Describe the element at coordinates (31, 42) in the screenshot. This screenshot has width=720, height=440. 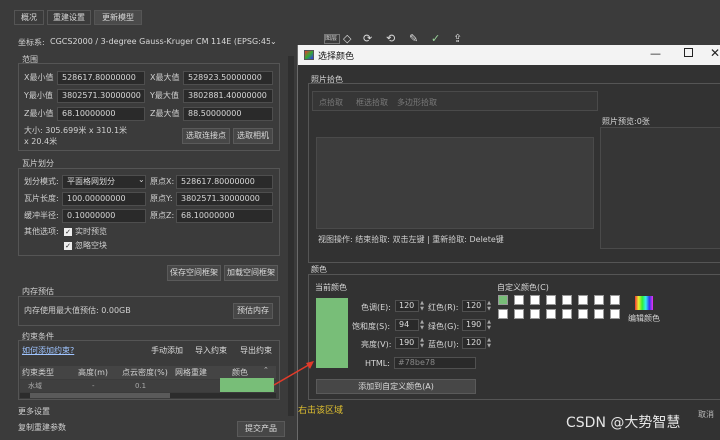
I see `crs-label: 坐标系:` at that location.